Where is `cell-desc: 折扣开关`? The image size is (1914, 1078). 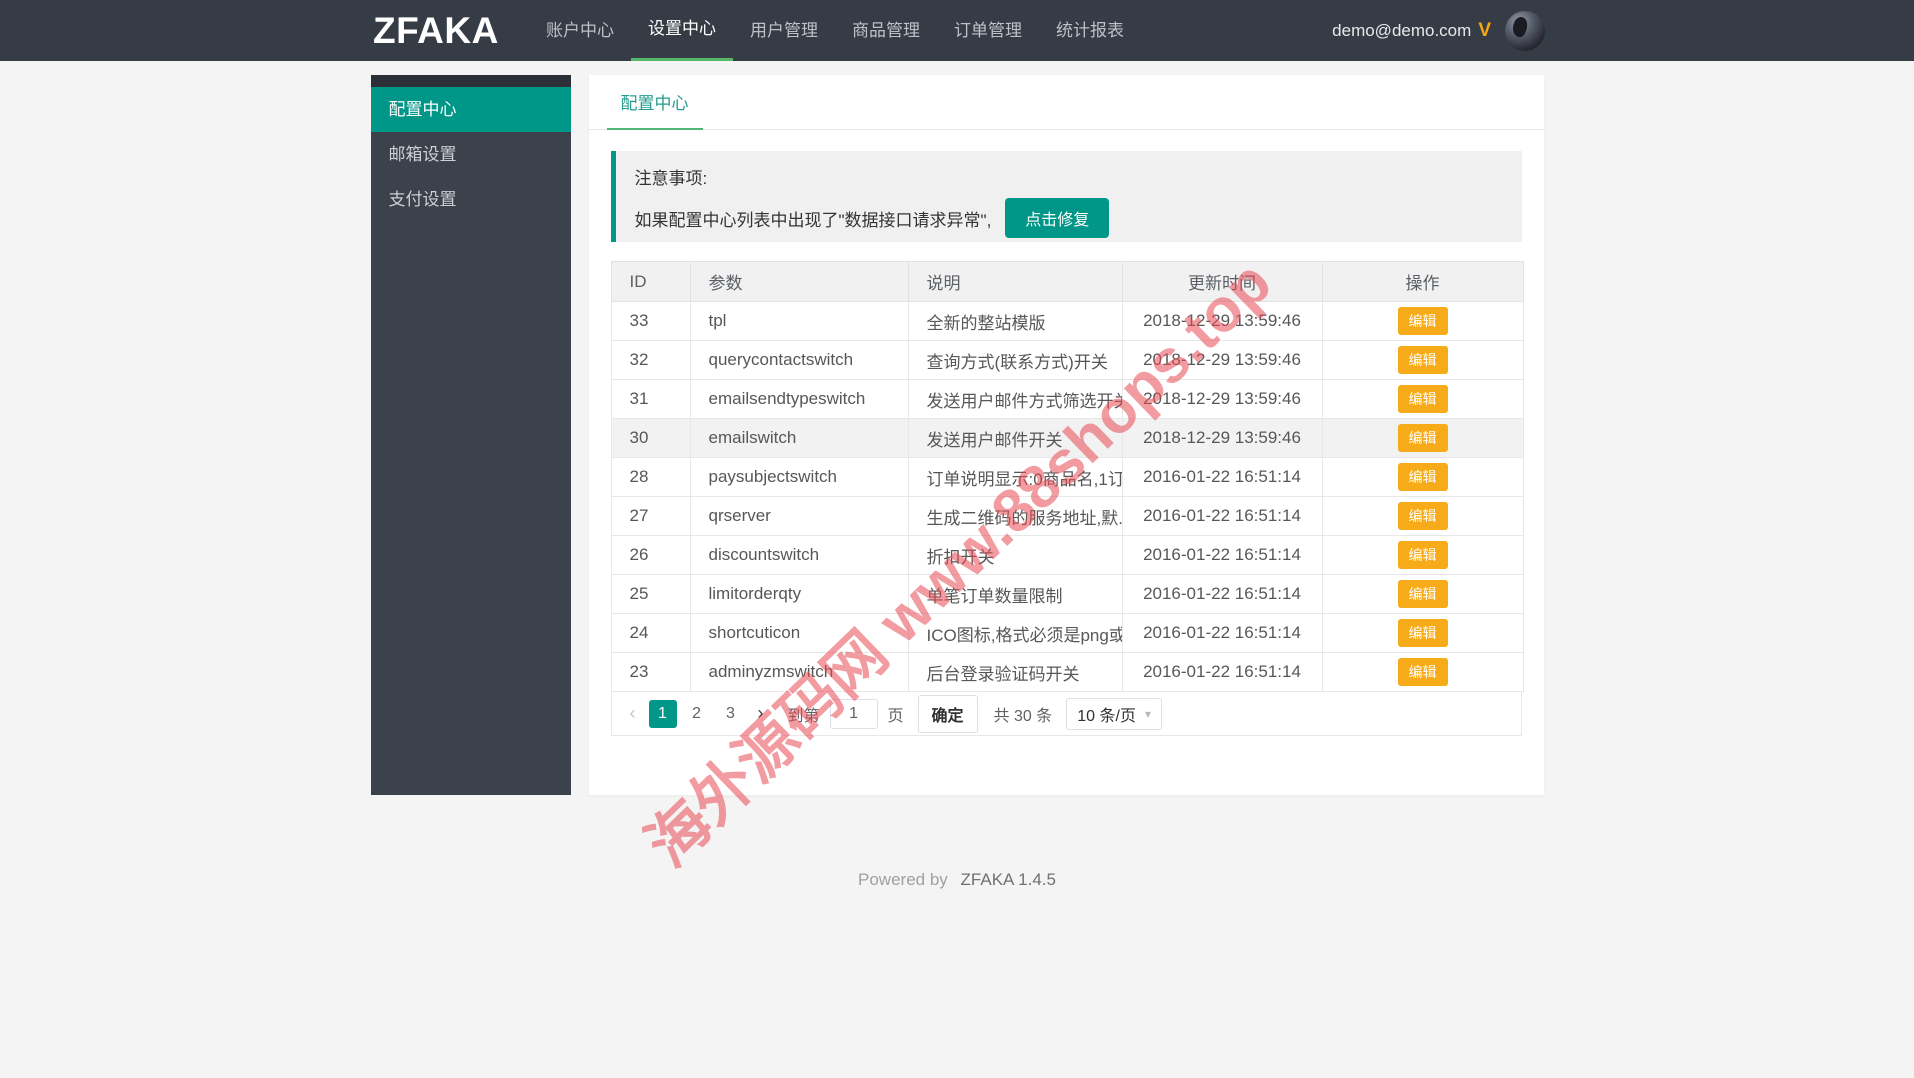 cell-desc: 折扣开关 is located at coordinates (1015, 555).